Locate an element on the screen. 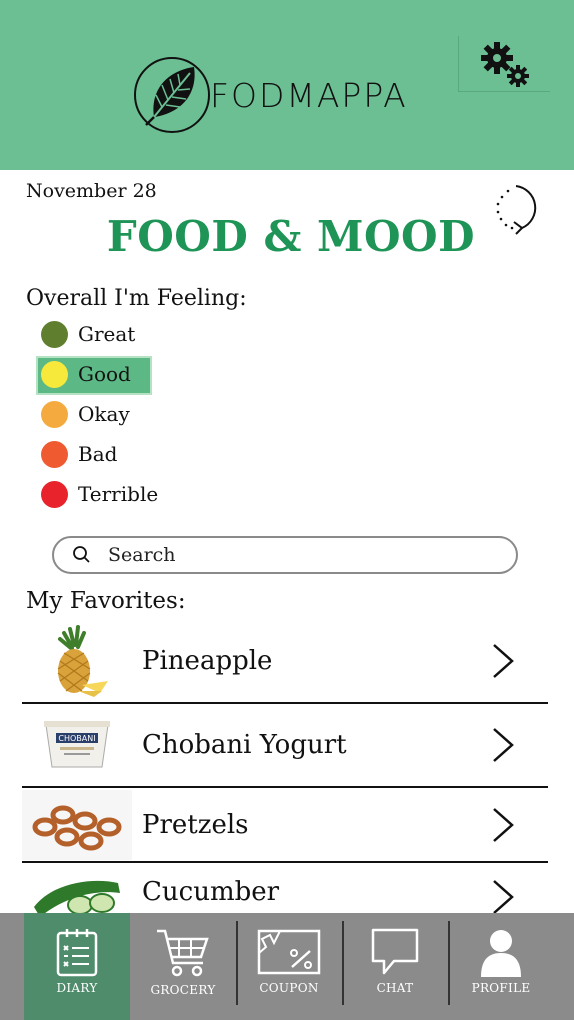 This screenshot has width=574, height=1020. pineapple-image is located at coordinates (77, 661).